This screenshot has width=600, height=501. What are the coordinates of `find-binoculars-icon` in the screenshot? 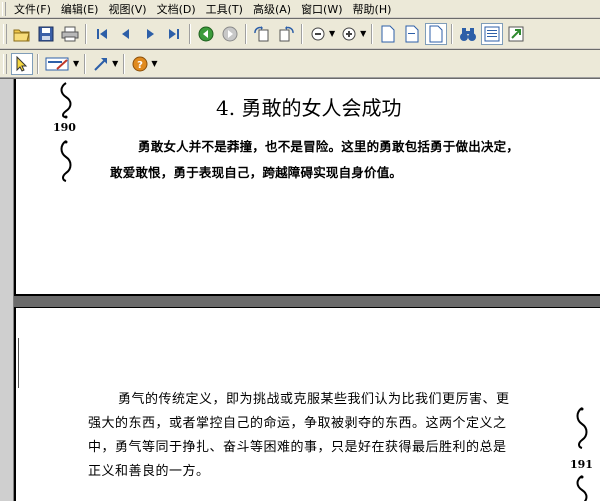 It's located at (468, 34).